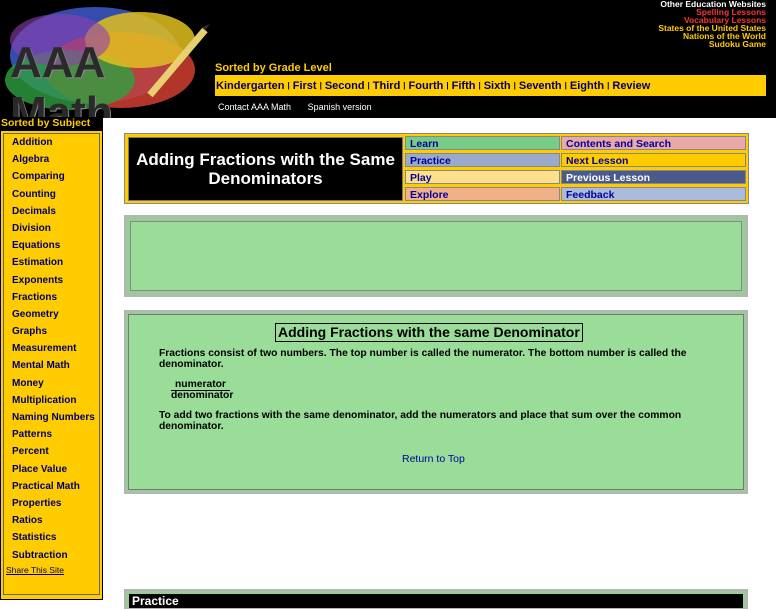  Describe the element at coordinates (51, 194) in the screenshot. I see `subject-link-counting: Counting` at that location.